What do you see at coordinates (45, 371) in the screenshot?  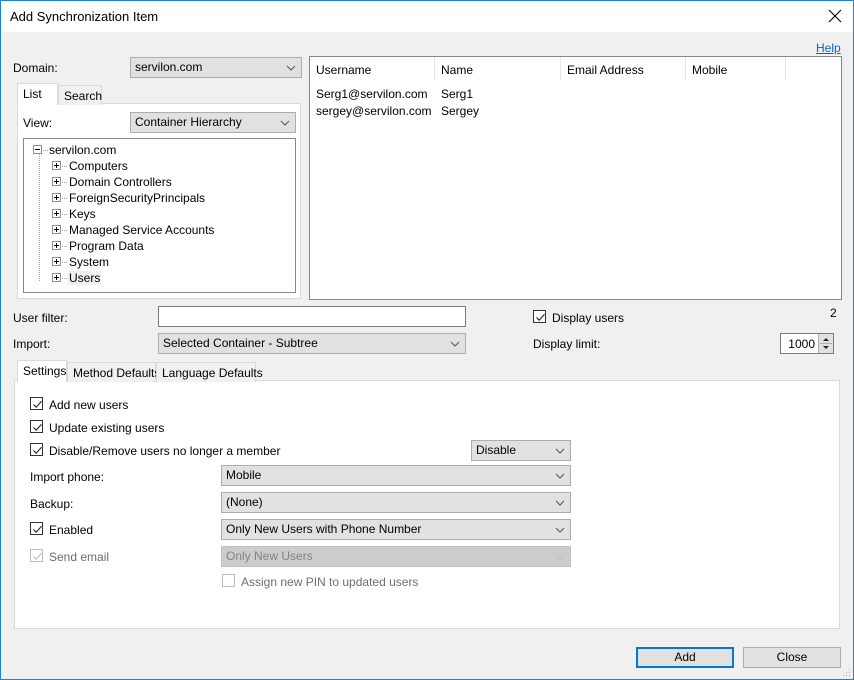 I see `tab-settings-label: Settings` at bounding box center [45, 371].